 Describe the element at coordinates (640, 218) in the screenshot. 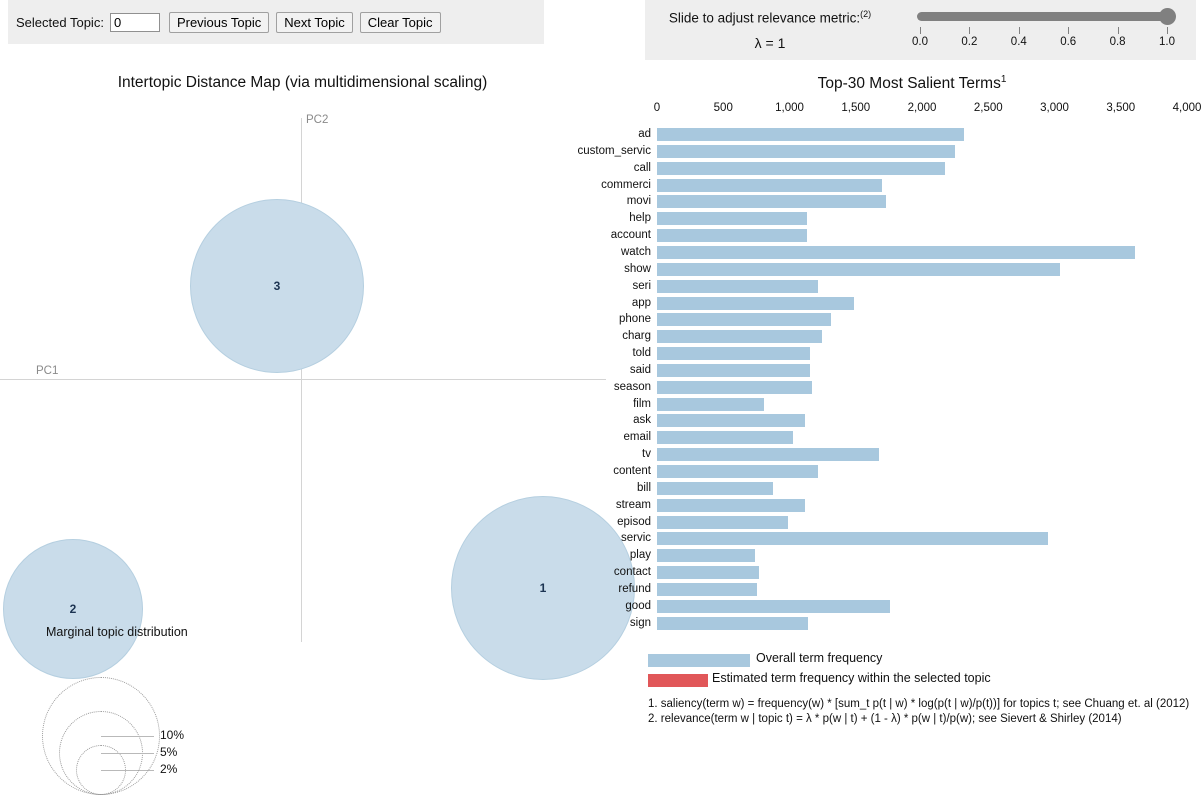

I see `bar-term-label: help` at that location.